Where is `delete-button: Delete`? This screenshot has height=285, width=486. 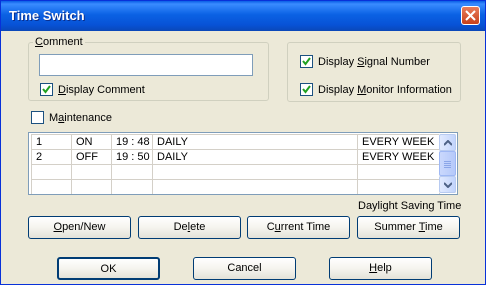 delete-button: Delete is located at coordinates (189, 227).